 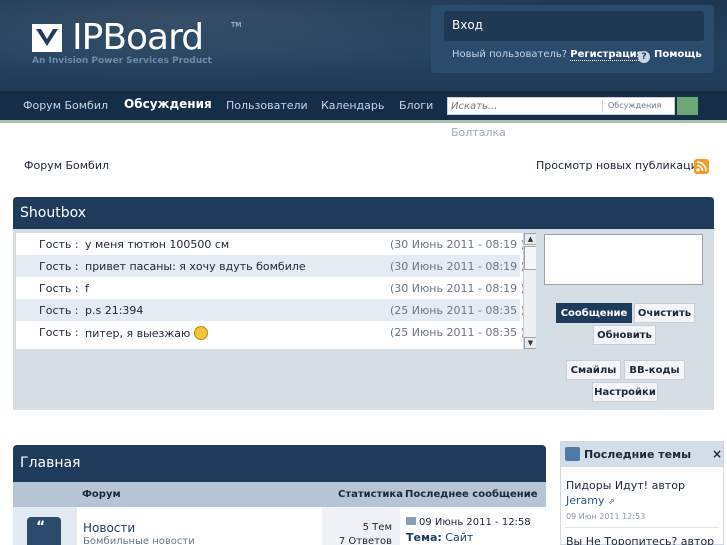 What do you see at coordinates (642, 527) in the screenshot?
I see `latest-divider` at bounding box center [642, 527].